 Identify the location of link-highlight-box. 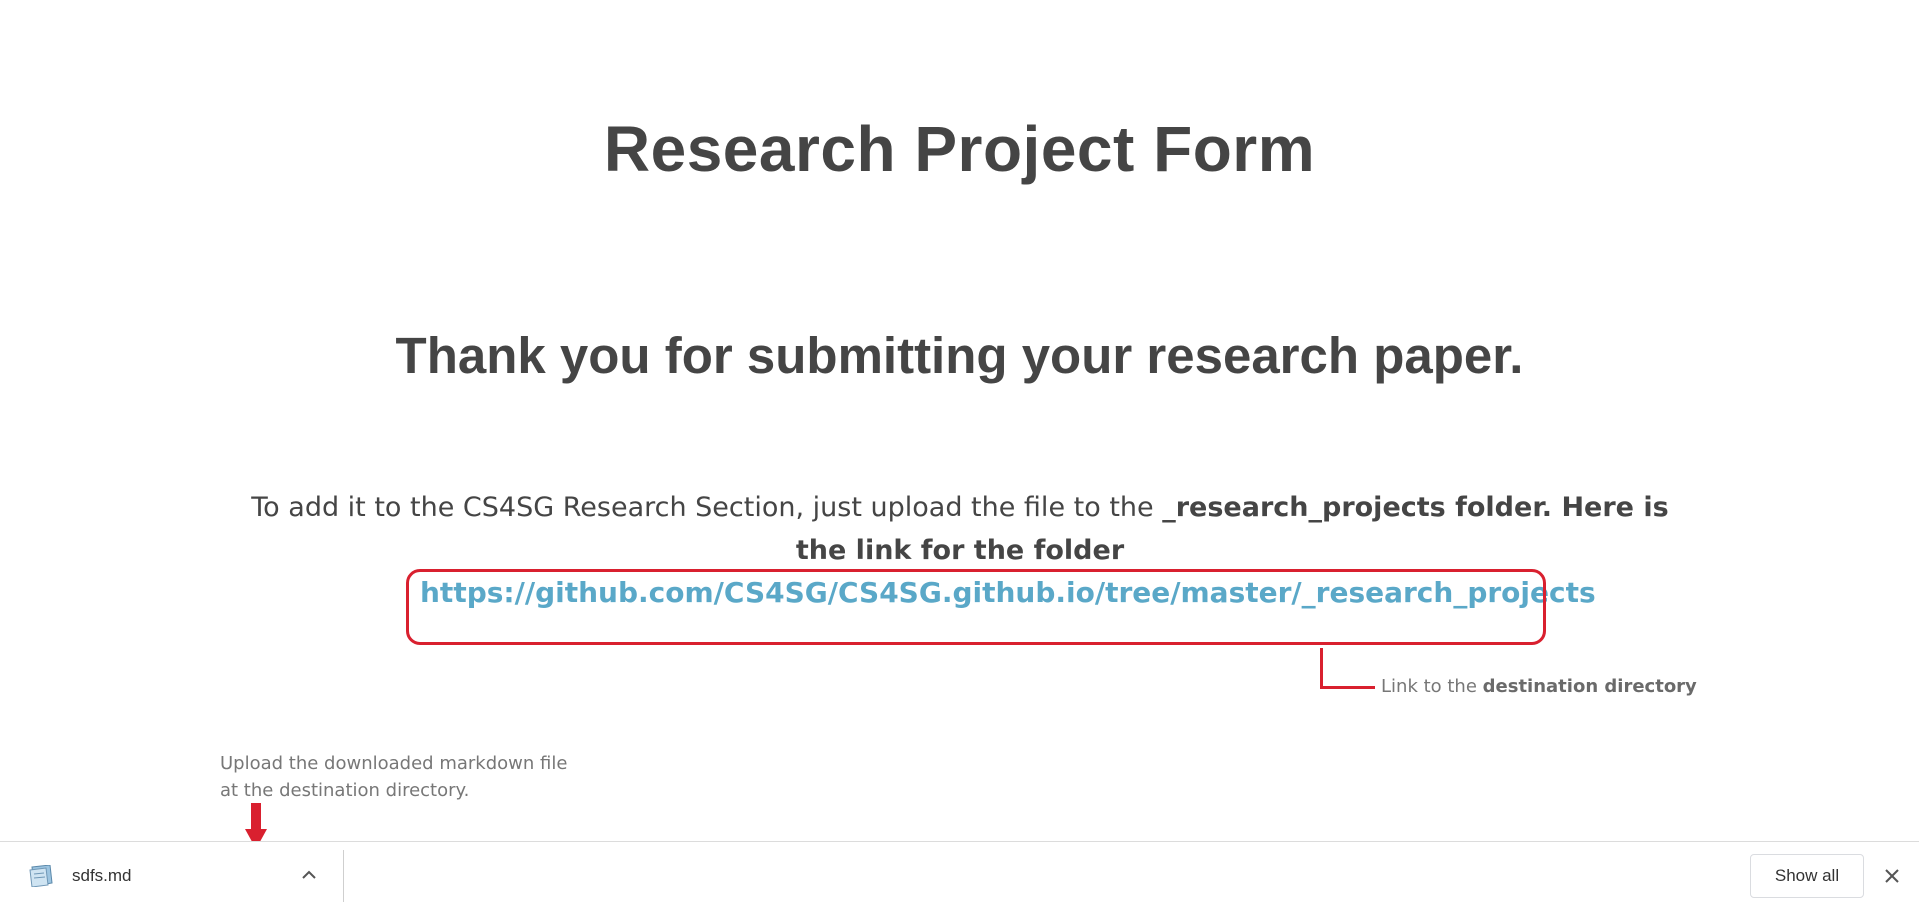
(976, 607).